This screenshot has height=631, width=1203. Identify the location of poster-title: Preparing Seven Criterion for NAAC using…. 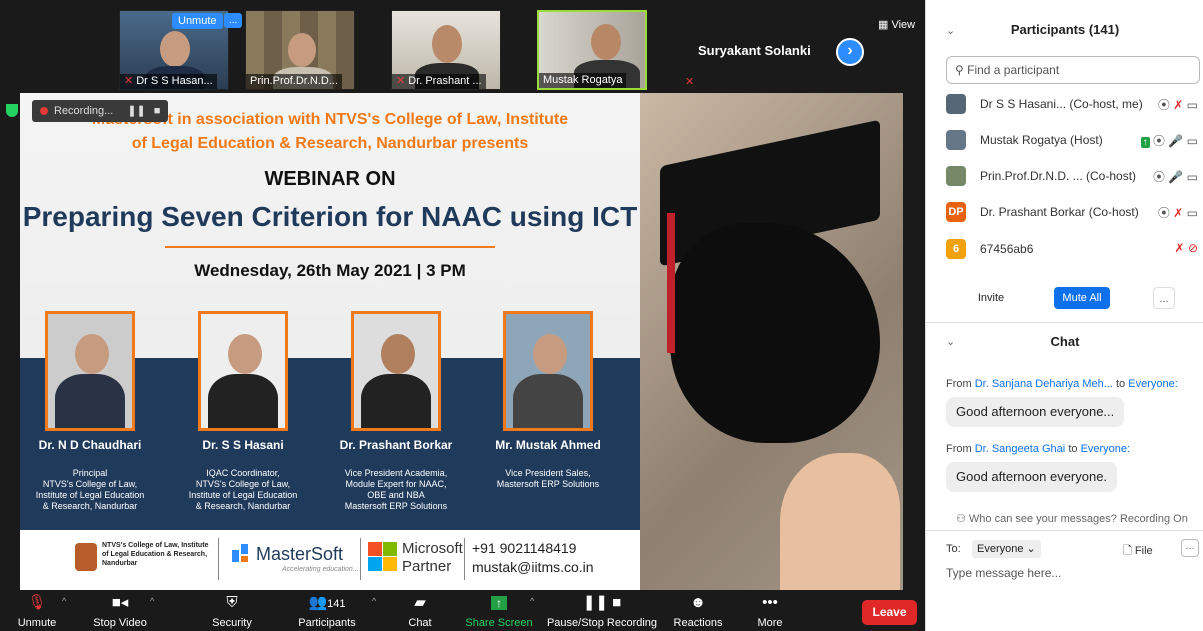
(330, 216).